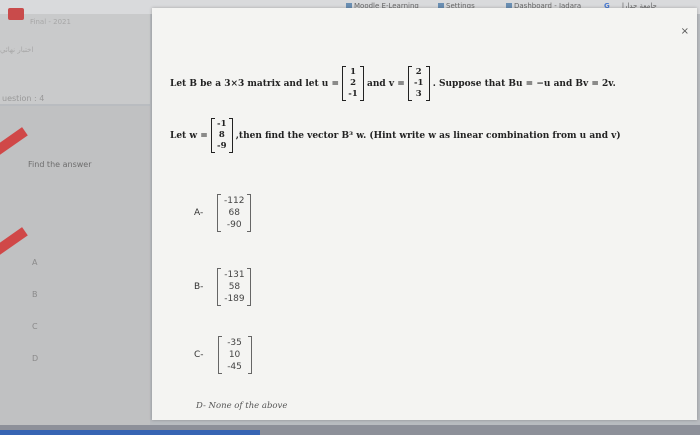 Image resolution: width=700 pixels, height=435 pixels. I want to click on breadcrumb: Final - 2021, so click(50, 22).